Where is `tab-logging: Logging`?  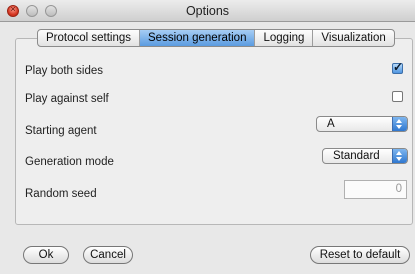
tab-logging: Logging is located at coordinates (284, 38).